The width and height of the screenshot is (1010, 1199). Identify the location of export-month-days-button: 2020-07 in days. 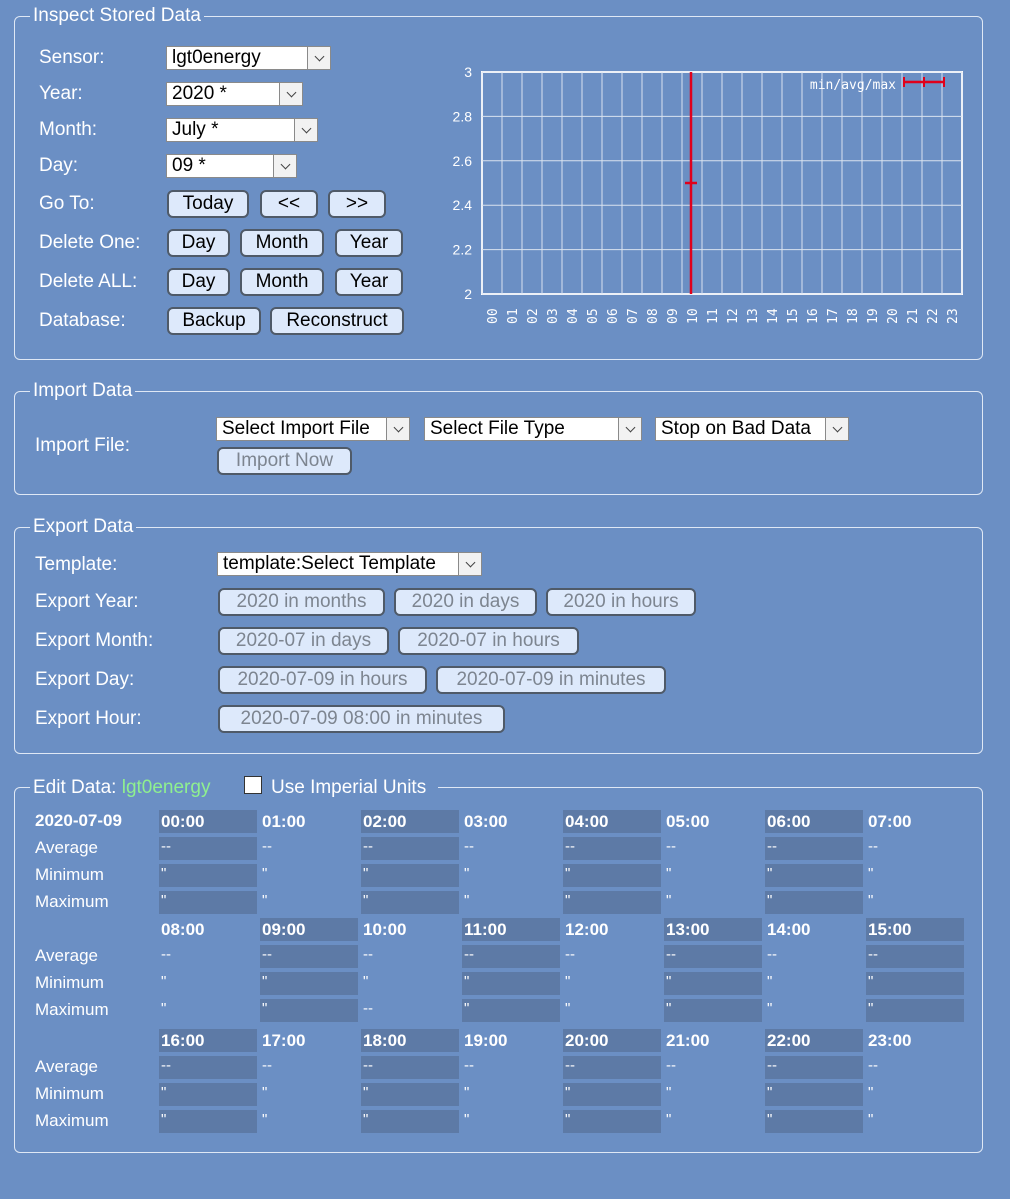
(303, 641).